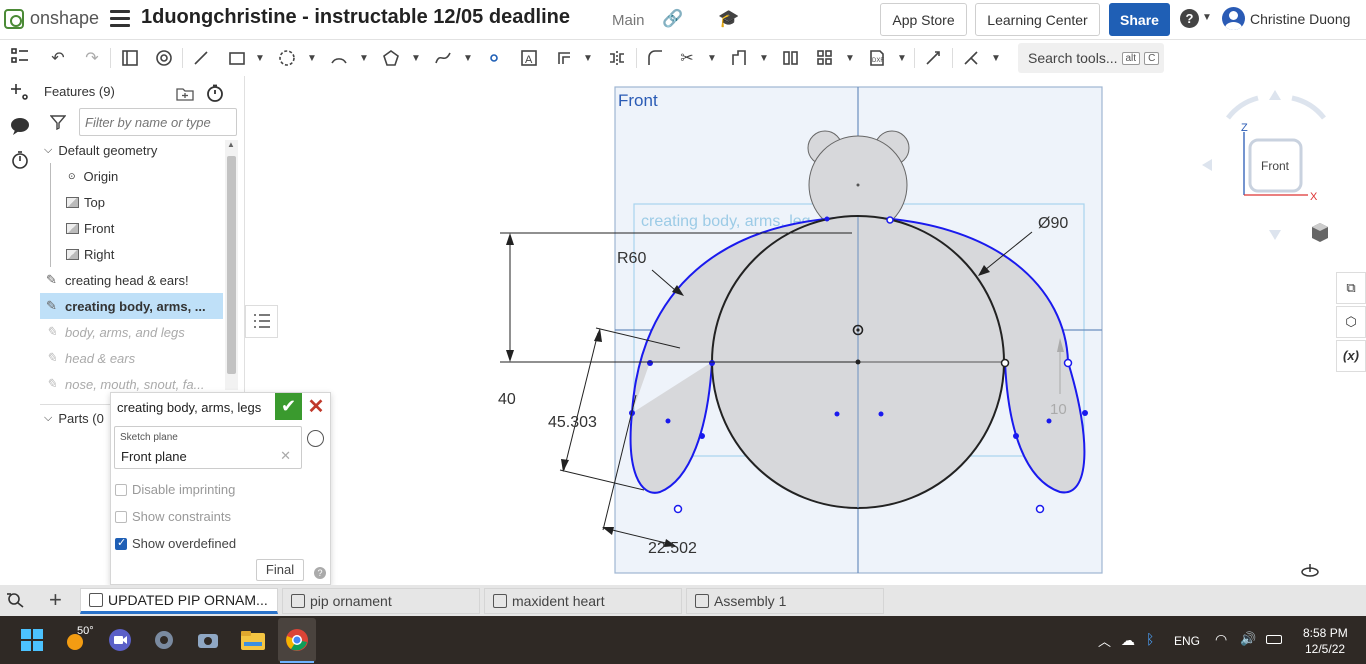 Image resolution: width=1366 pixels, height=664 pixels. Describe the element at coordinates (572, 422) in the screenshot. I see `dim-45-label: 45.303` at that location.